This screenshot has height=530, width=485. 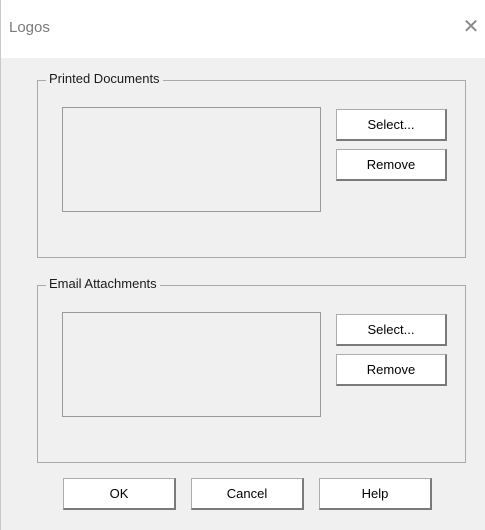 What do you see at coordinates (471, 27) in the screenshot?
I see `close-icon: ✕` at bounding box center [471, 27].